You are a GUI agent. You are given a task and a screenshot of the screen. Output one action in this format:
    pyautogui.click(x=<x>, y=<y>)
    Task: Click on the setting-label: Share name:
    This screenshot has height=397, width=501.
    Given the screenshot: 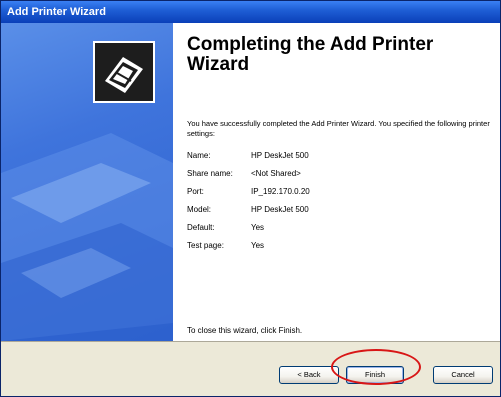 What is the action you would take?
    pyautogui.click(x=210, y=173)
    